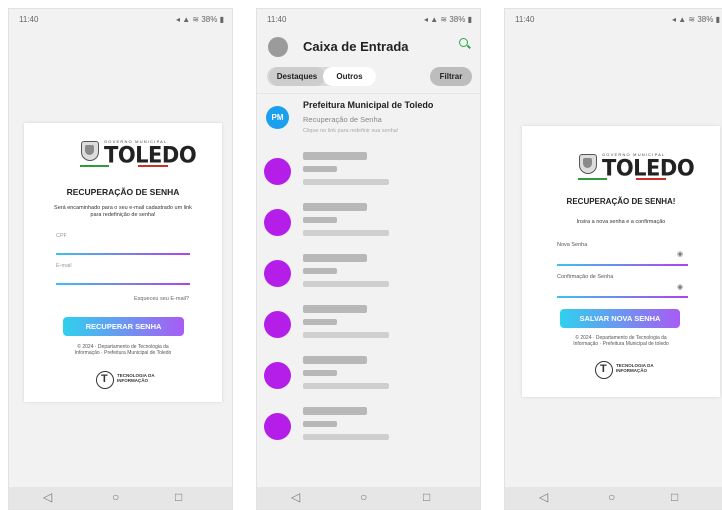 The height and width of the screenshot is (510, 722). I want to click on email-preview: Clique no link para redefinir sua senha!, so click(351, 131).